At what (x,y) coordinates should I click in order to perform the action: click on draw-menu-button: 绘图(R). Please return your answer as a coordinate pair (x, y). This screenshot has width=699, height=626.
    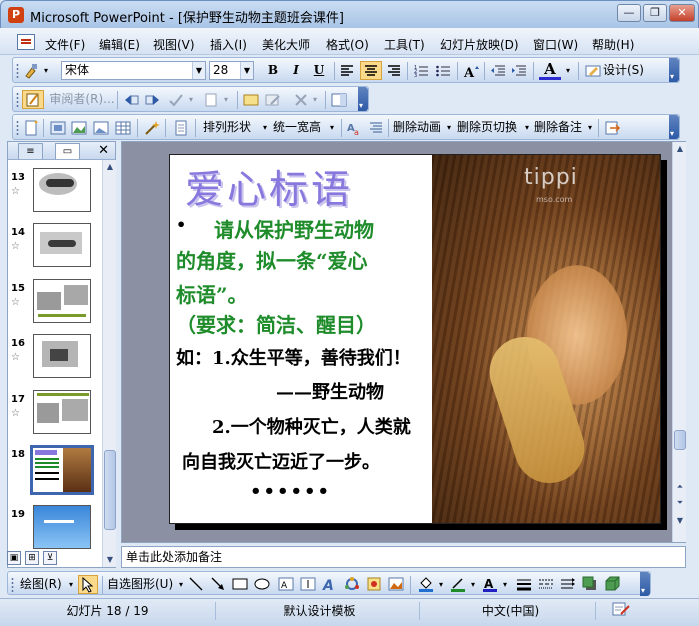
    Looking at the image, I should click on (45, 584).